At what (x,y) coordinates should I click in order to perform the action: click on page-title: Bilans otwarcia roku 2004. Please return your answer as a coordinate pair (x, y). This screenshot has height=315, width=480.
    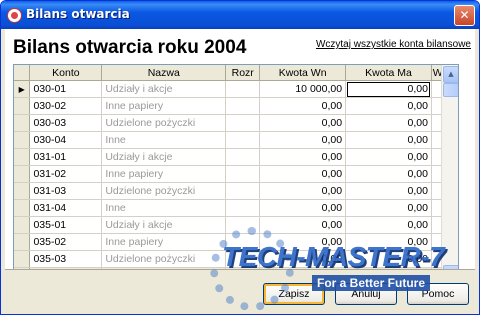
    Looking at the image, I should click on (130, 47).